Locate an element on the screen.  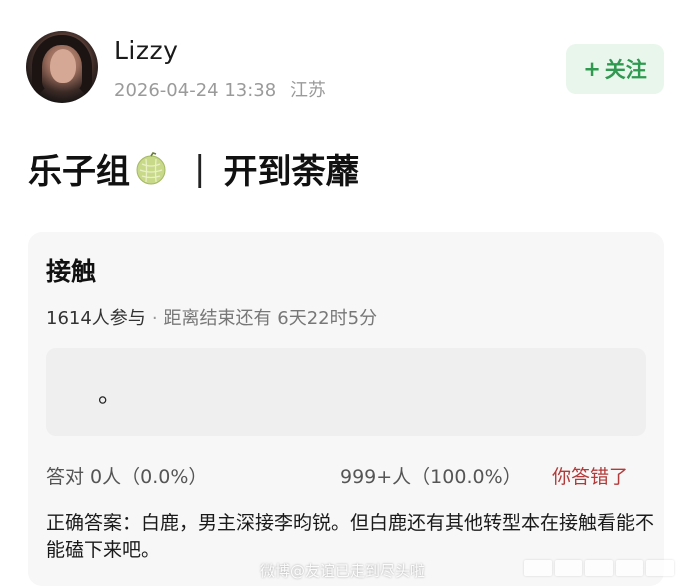
follow-label: 关注 is located at coordinates (625, 70).